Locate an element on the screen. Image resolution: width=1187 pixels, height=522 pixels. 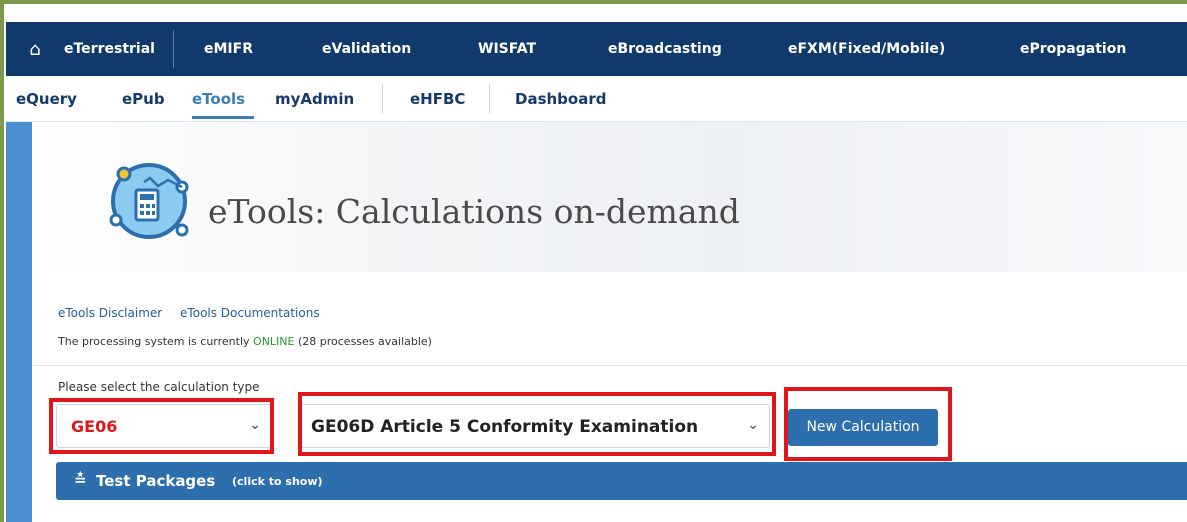
help-links: eTools Disclaimer eTools Documentations is located at coordinates (196, 313).